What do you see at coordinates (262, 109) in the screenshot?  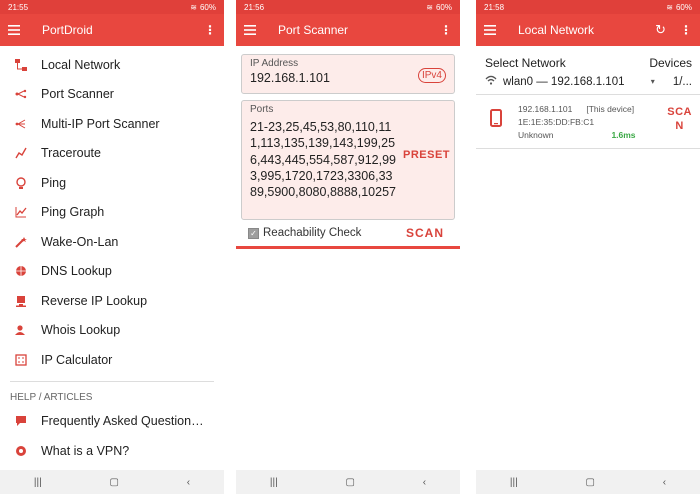 I see `ports-label: Ports` at bounding box center [262, 109].